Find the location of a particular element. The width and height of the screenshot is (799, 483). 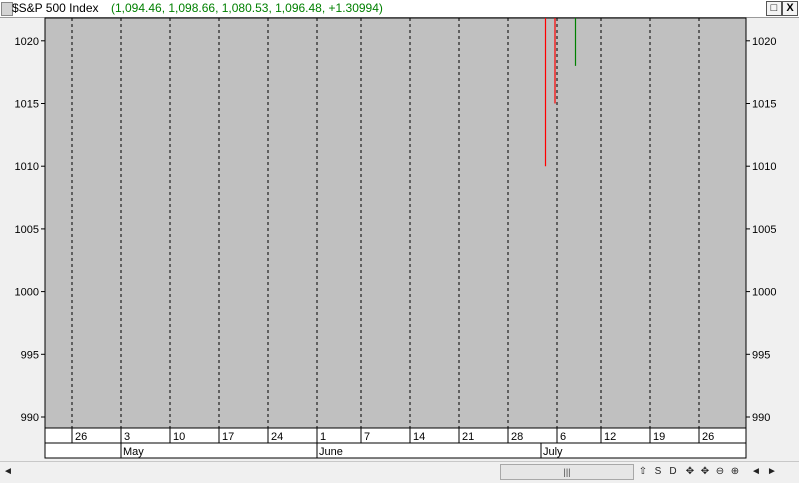

x-month-label: May is located at coordinates (133, 452).